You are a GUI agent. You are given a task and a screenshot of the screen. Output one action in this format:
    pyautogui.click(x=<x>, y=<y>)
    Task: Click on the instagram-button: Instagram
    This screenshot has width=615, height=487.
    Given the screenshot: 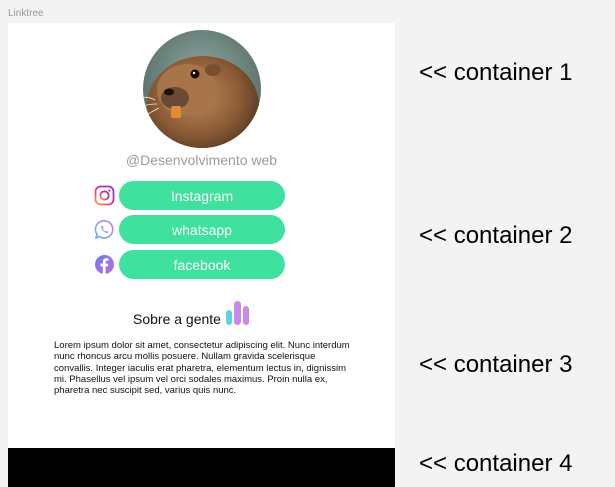 What is the action you would take?
    pyautogui.click(x=202, y=195)
    